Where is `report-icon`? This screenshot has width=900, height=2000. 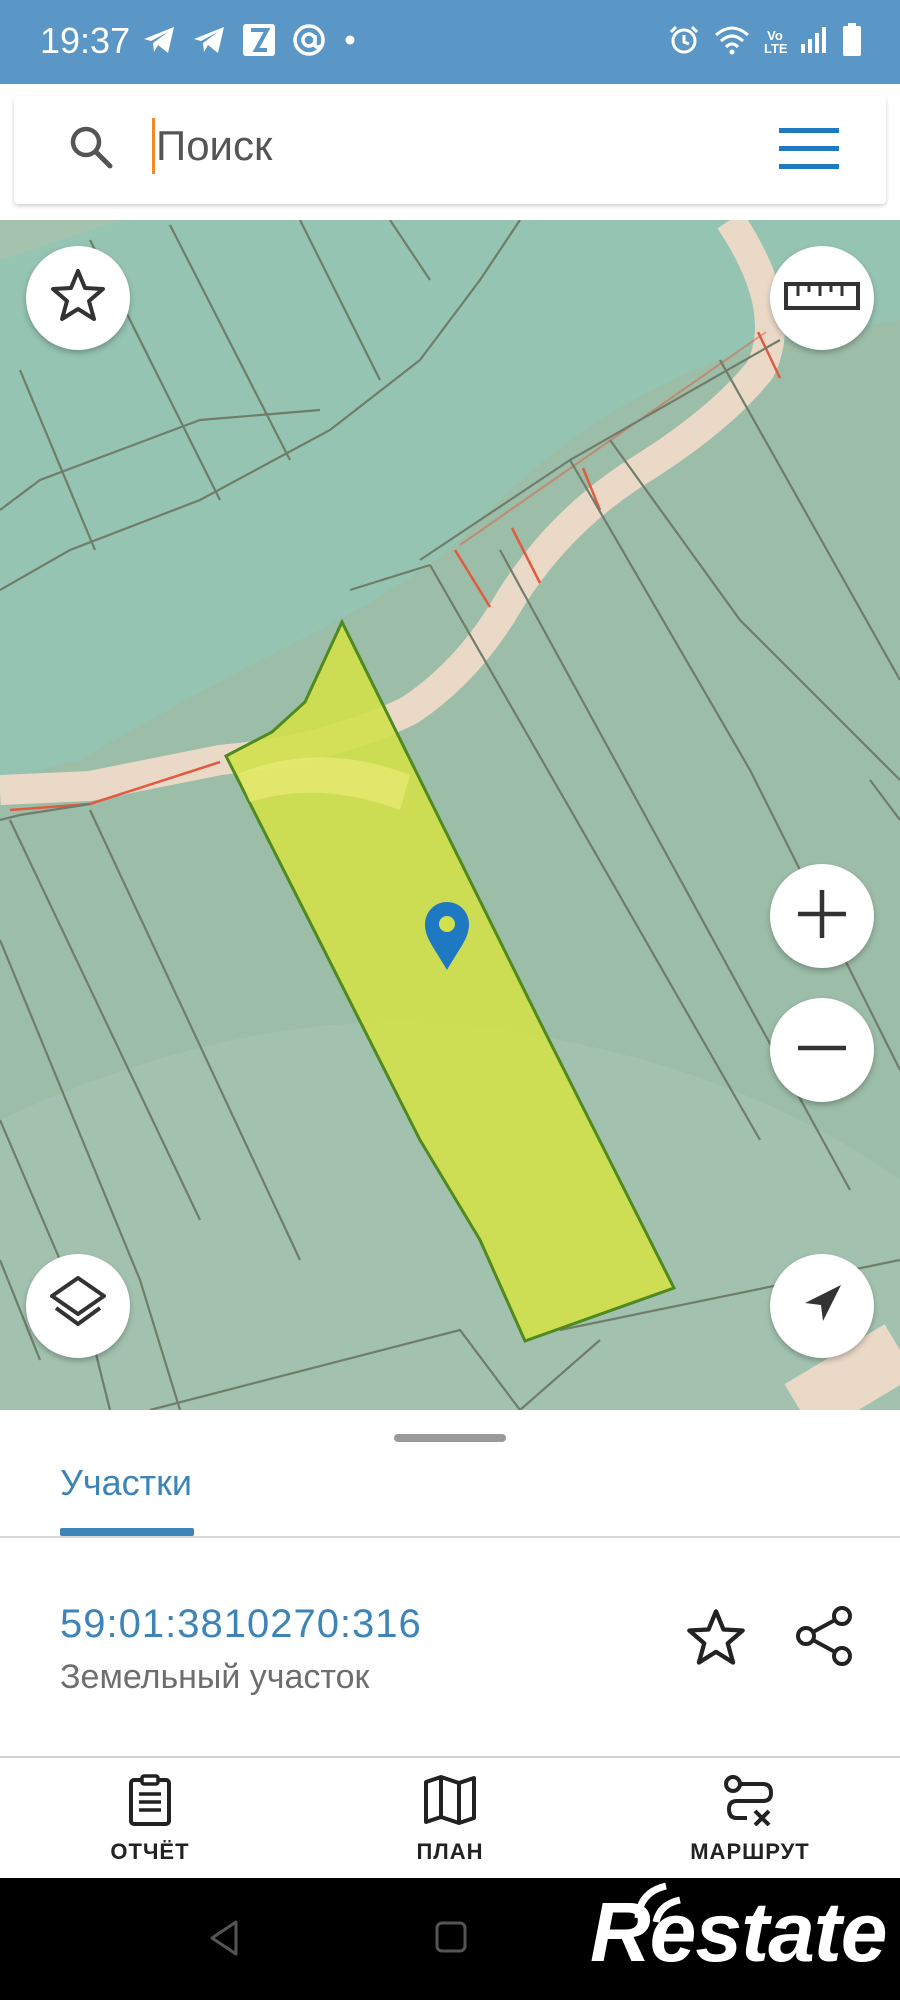 report-icon is located at coordinates (150, 1802).